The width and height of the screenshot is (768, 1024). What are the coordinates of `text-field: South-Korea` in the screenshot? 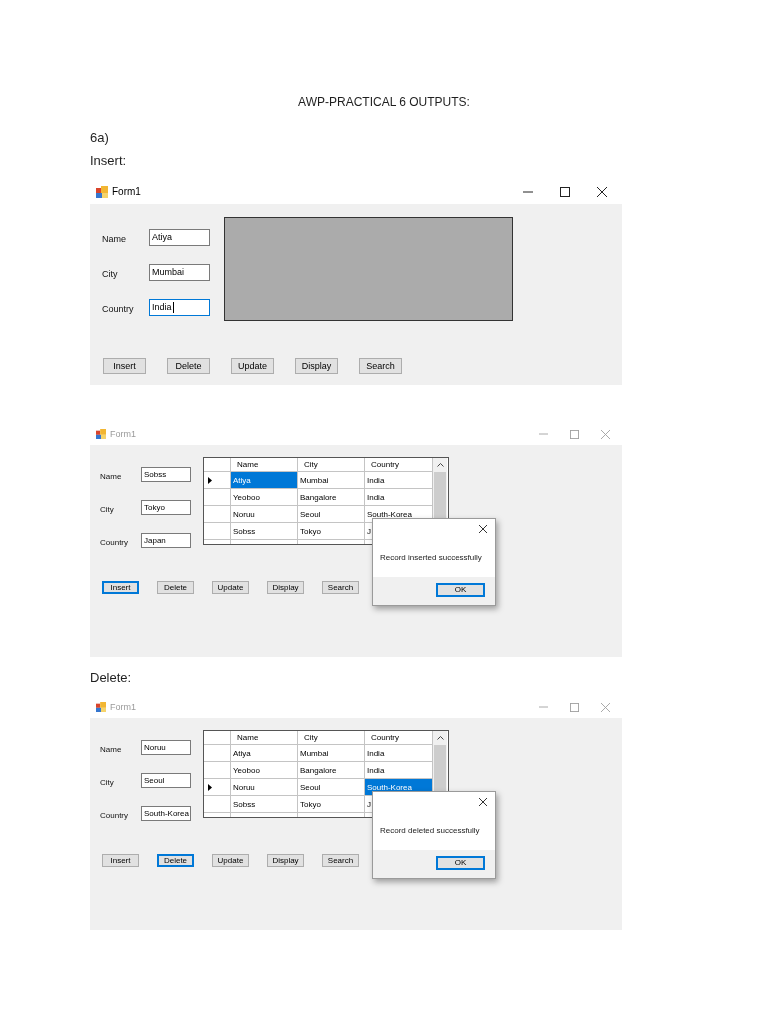 It's located at (166, 813).